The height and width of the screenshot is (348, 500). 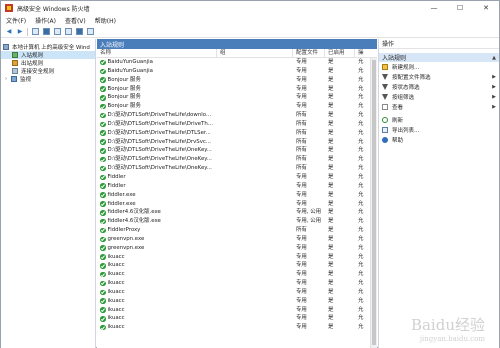 I want to click on action-item: 按状态筛选 ▶, so click(x=439, y=87).